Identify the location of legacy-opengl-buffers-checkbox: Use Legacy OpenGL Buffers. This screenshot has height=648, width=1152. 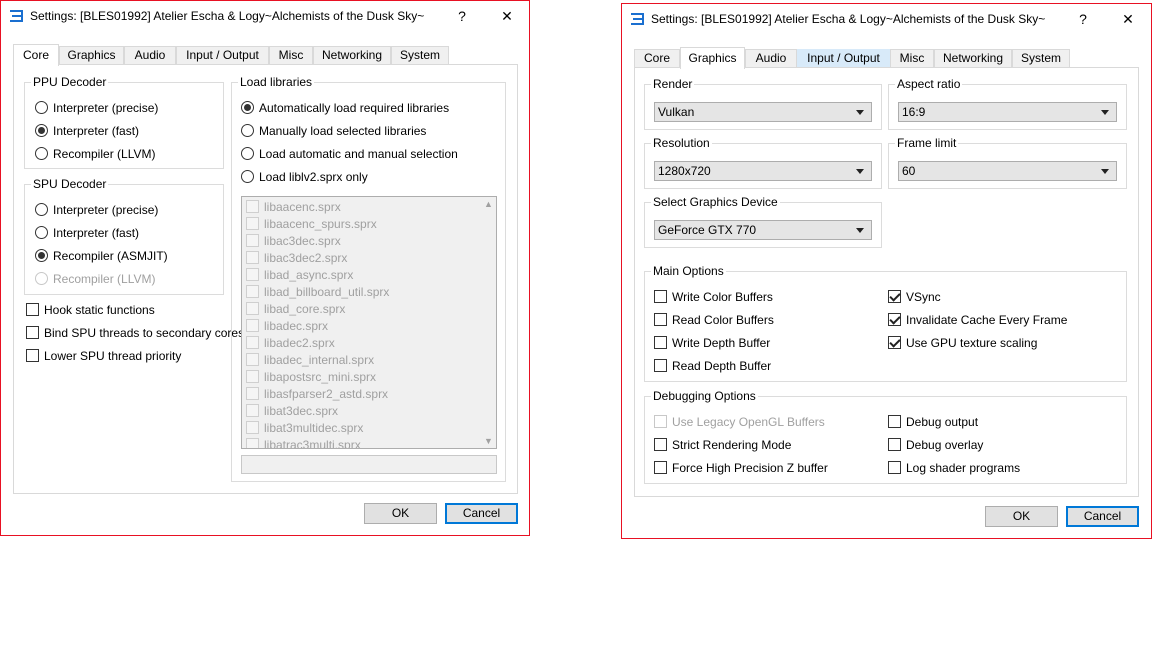
(739, 422).